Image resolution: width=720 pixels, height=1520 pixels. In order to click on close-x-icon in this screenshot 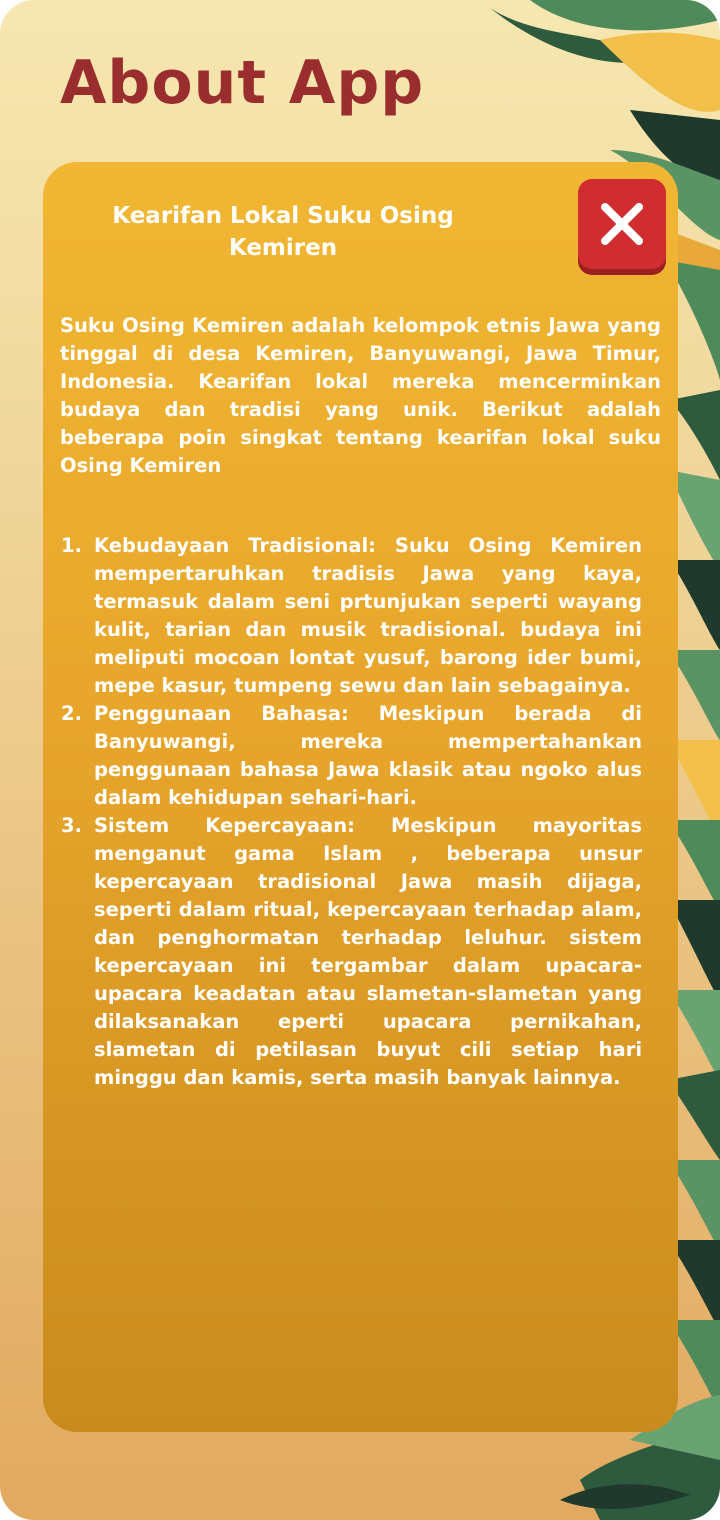, I will do `click(622, 224)`.